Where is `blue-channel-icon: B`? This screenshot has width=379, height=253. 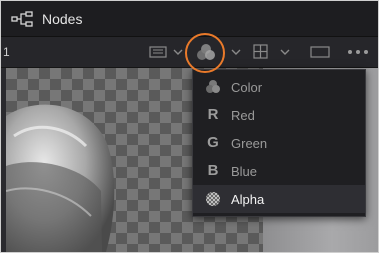
blue-channel-icon: B is located at coordinates (213, 170).